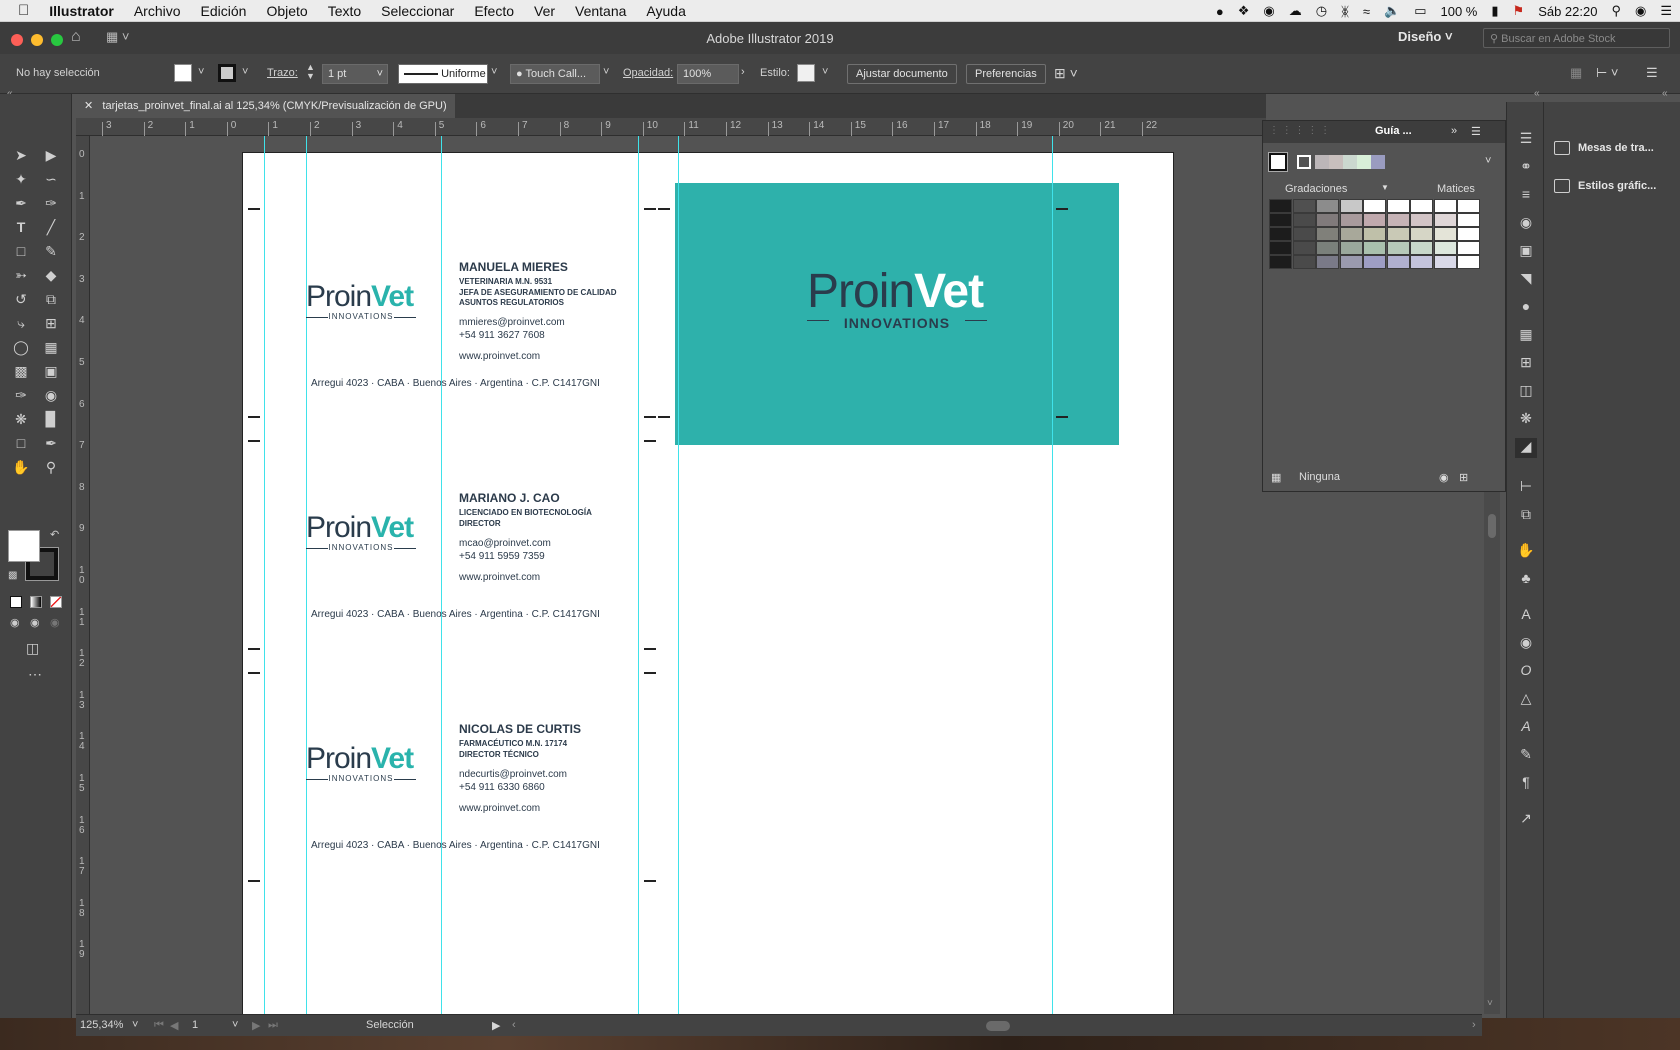 Image resolution: width=1680 pixels, height=1050 pixels. Describe the element at coordinates (1316, 189) in the screenshot. I see `gradients-label: Gradaciones` at that location.